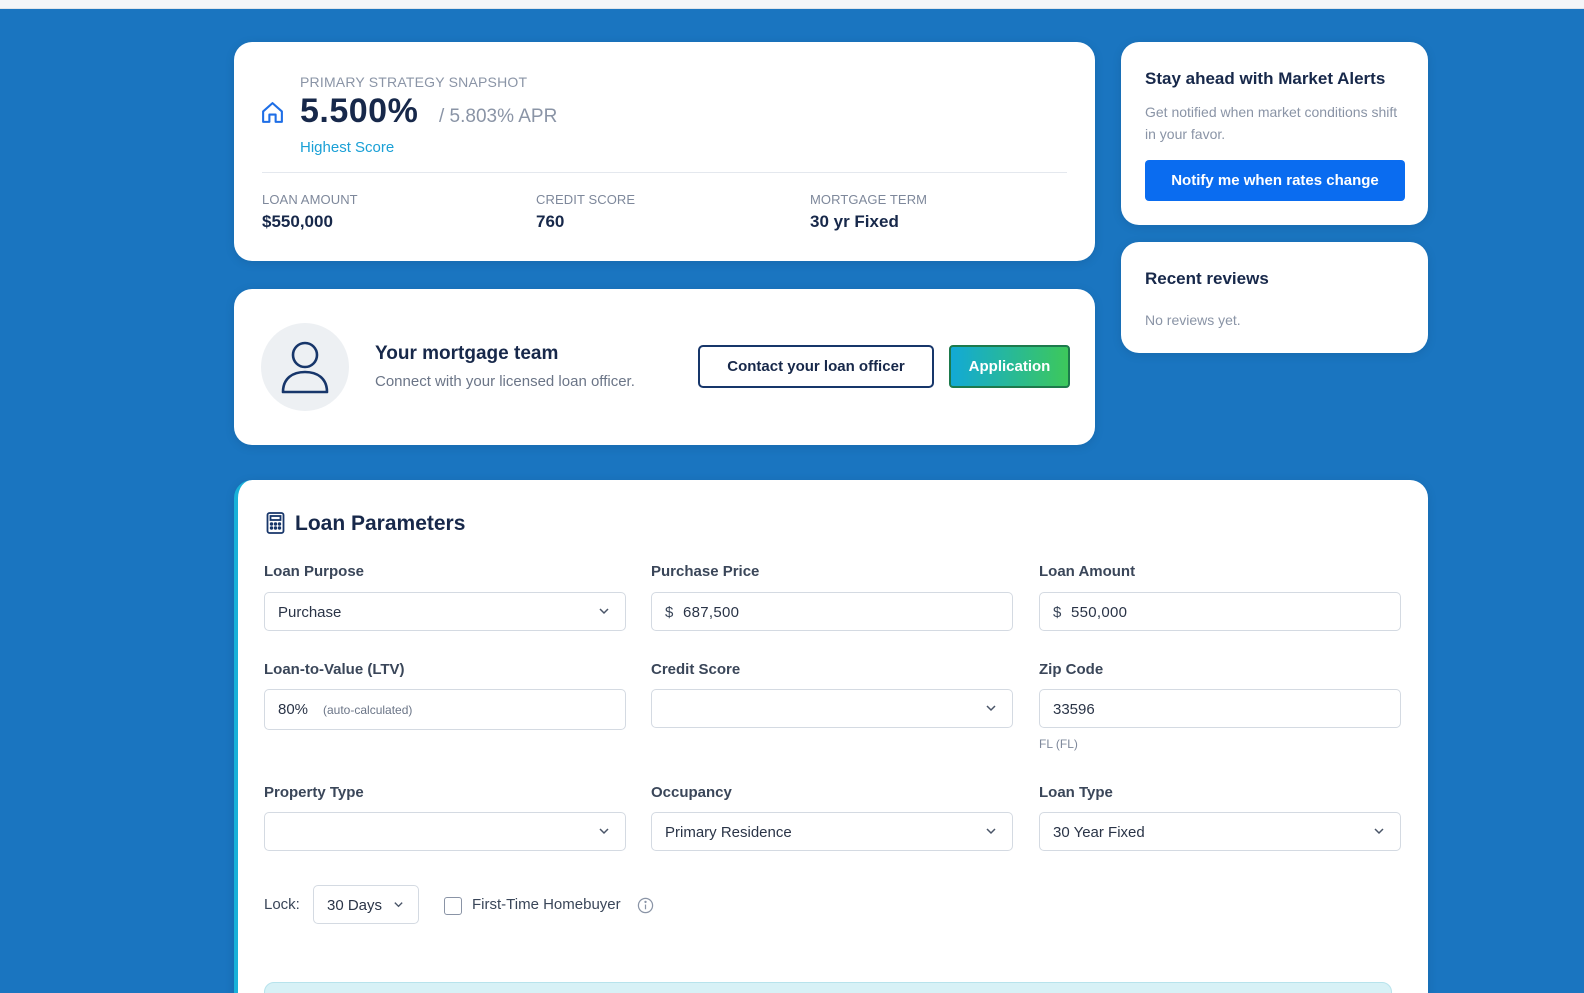 The width and height of the screenshot is (1584, 993). I want to click on alerts-title: Stay ahead with Market Alerts, so click(1265, 78).